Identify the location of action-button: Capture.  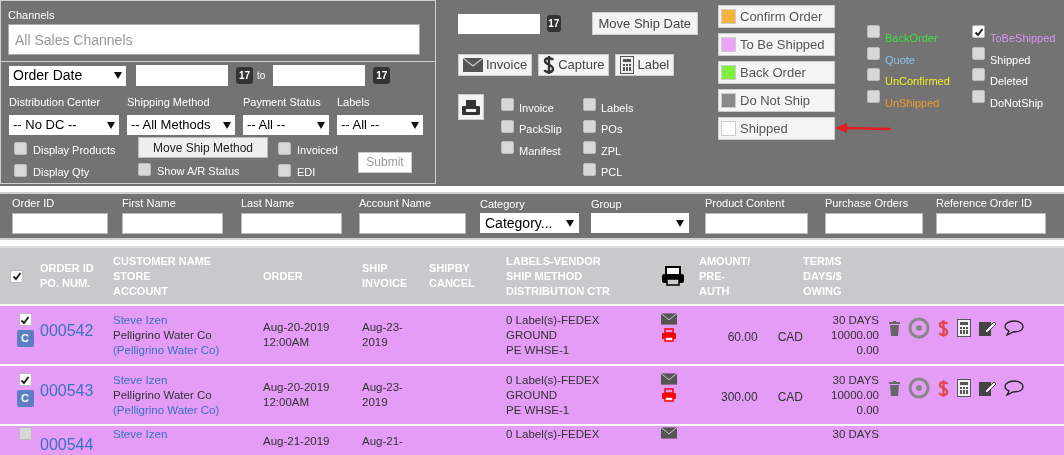
(574, 65).